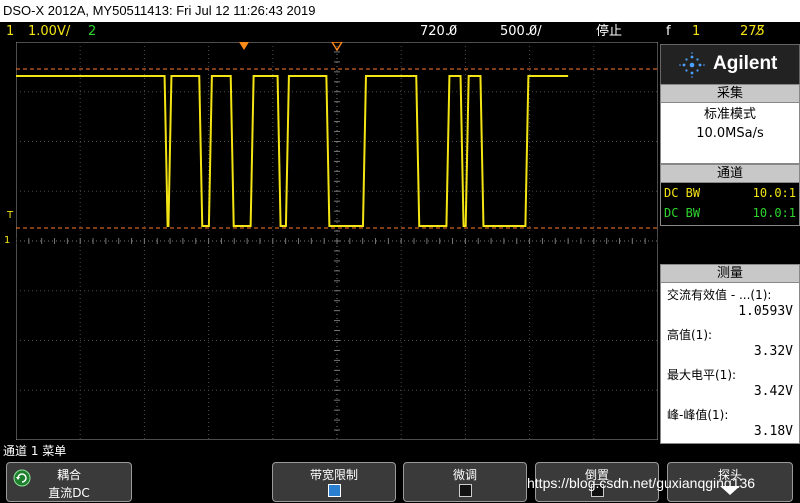 This screenshot has width=800, height=503. What do you see at coordinates (333, 475) in the screenshot?
I see `bandwidth-limit-label: 带宽限制` at bounding box center [333, 475].